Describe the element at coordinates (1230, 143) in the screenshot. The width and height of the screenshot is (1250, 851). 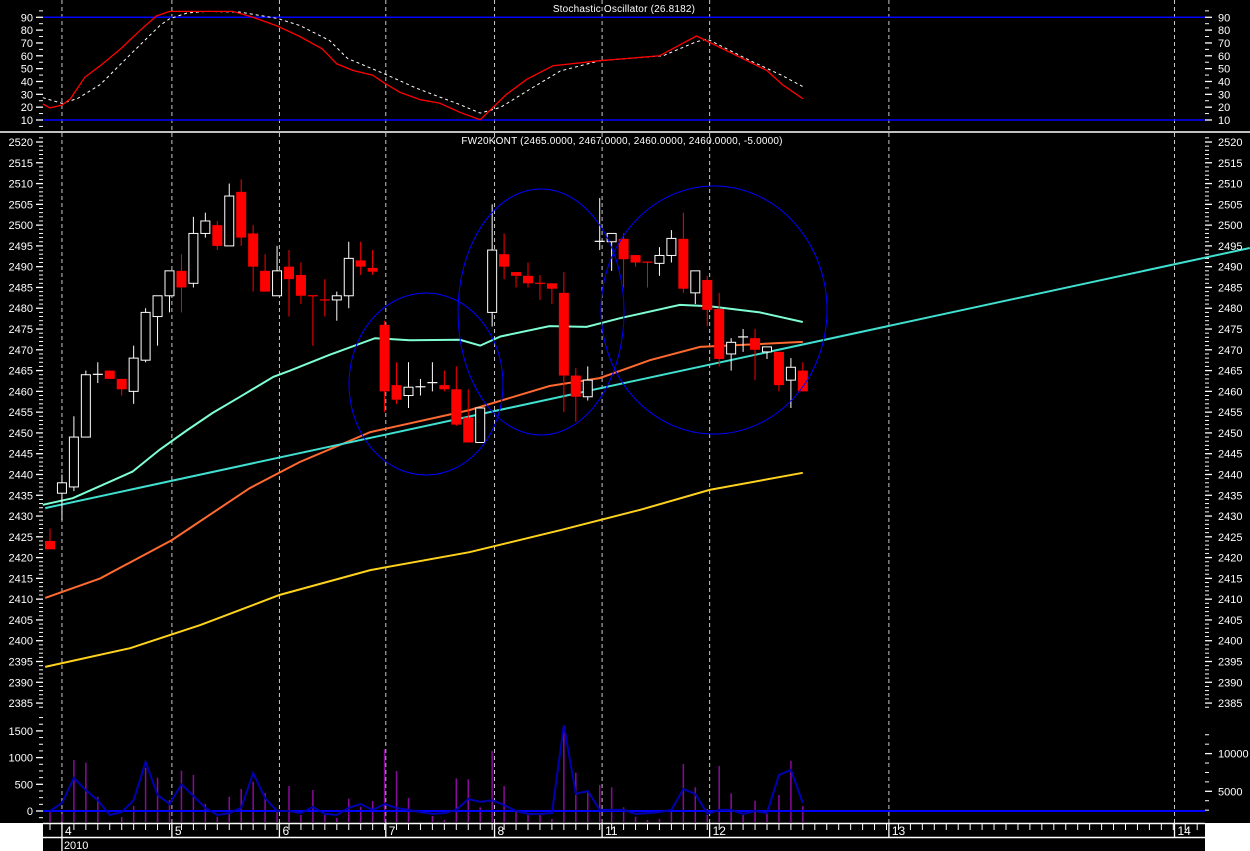
I see `right-axis-label: 2520` at that location.